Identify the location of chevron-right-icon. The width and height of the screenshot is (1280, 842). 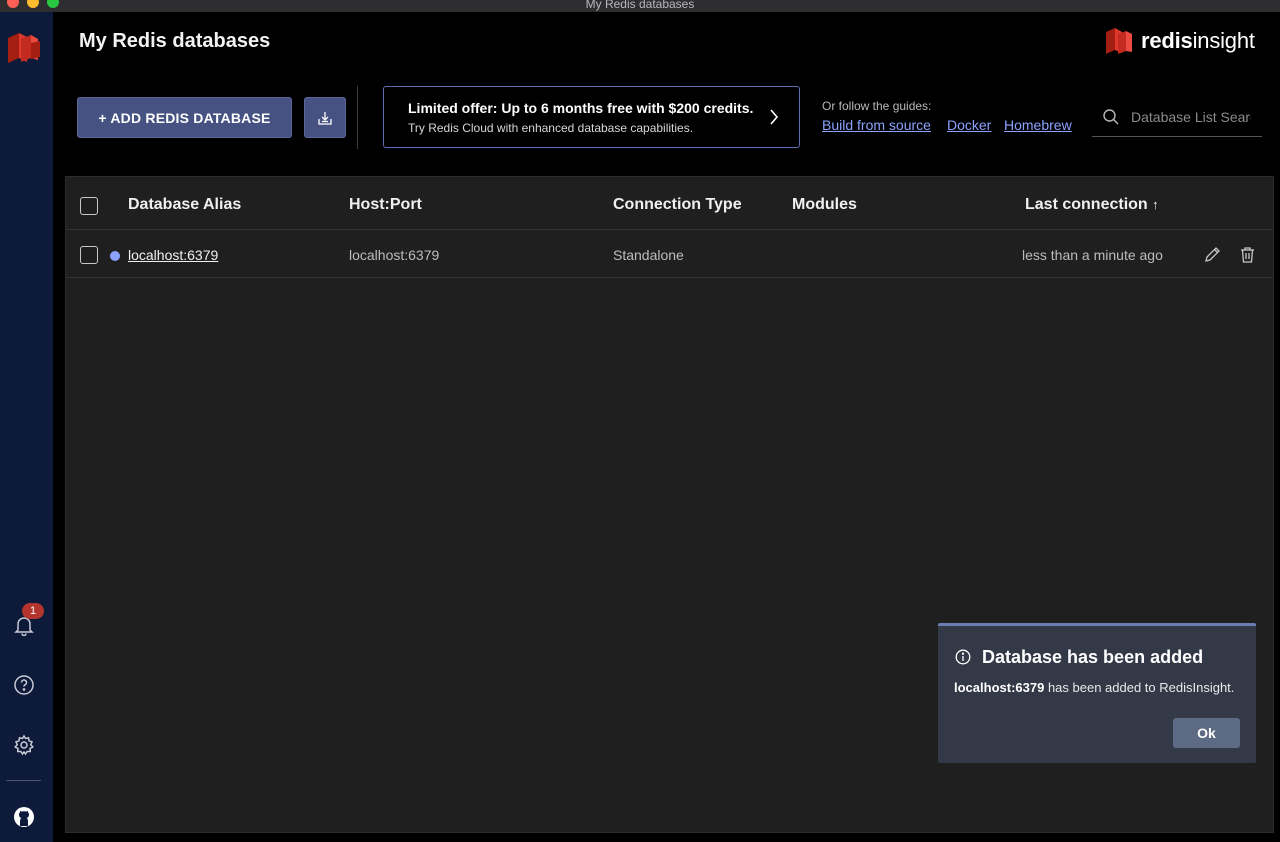
(774, 117).